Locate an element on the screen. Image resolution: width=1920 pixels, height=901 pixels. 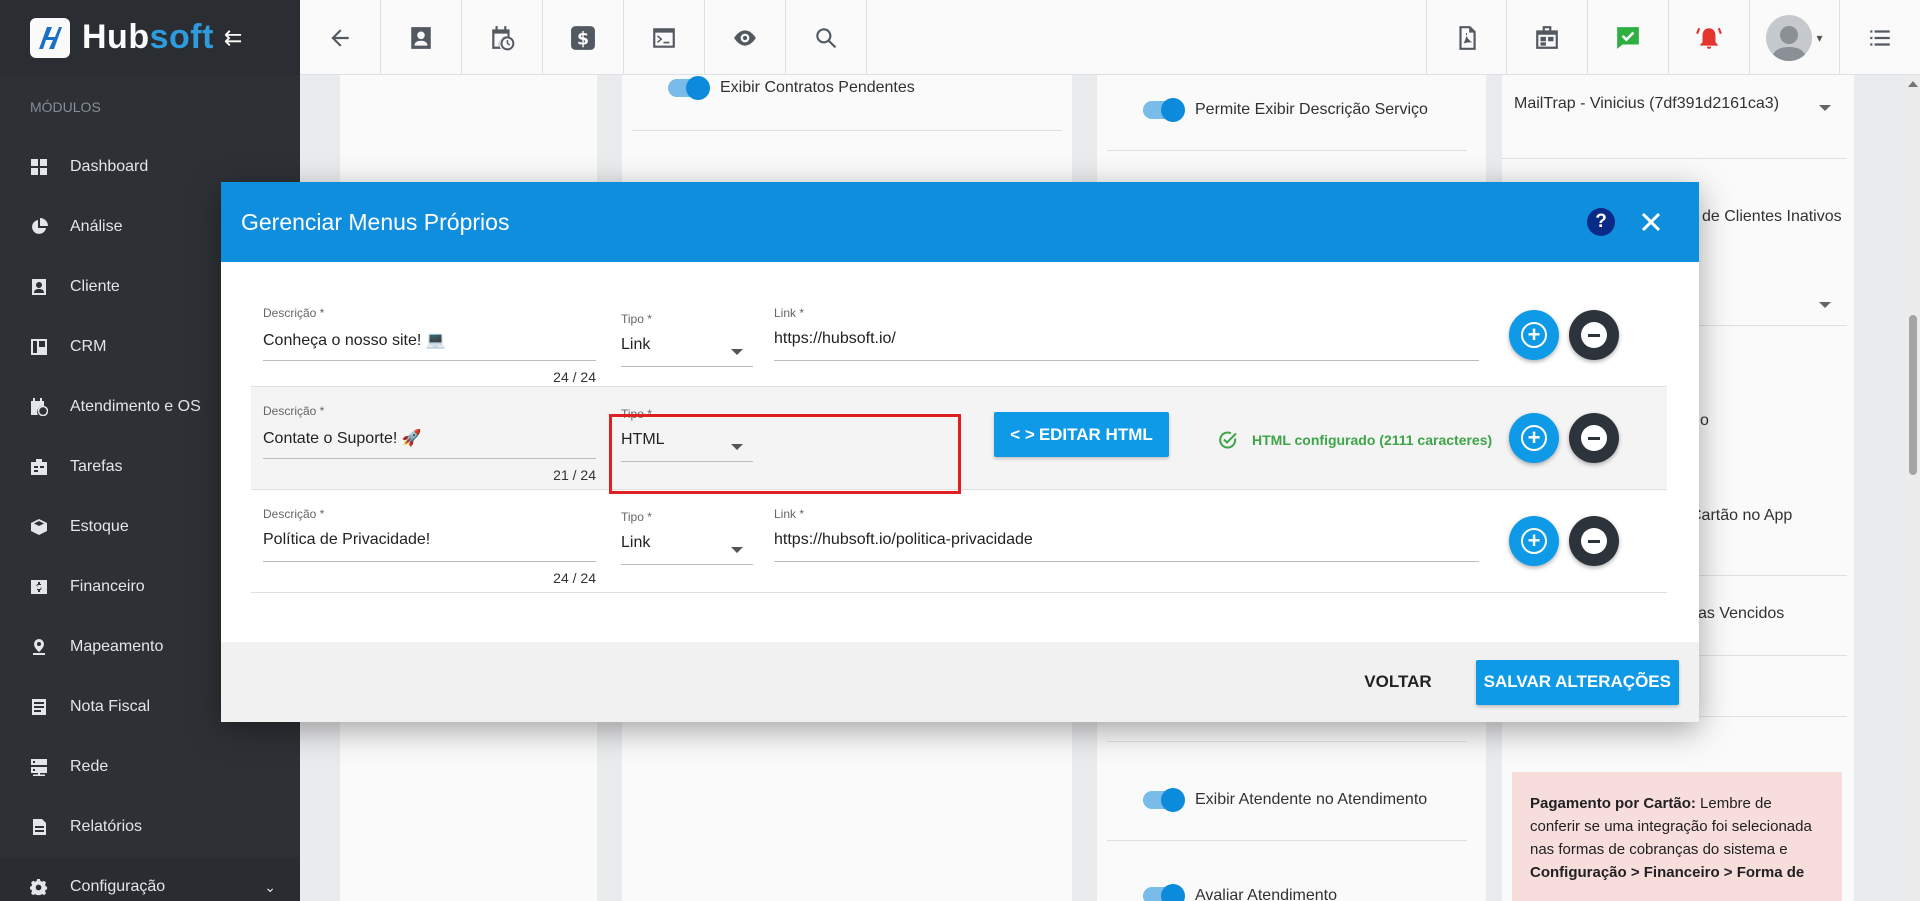
edit-html-button: < > EDITAR HTML is located at coordinates (1081, 434).